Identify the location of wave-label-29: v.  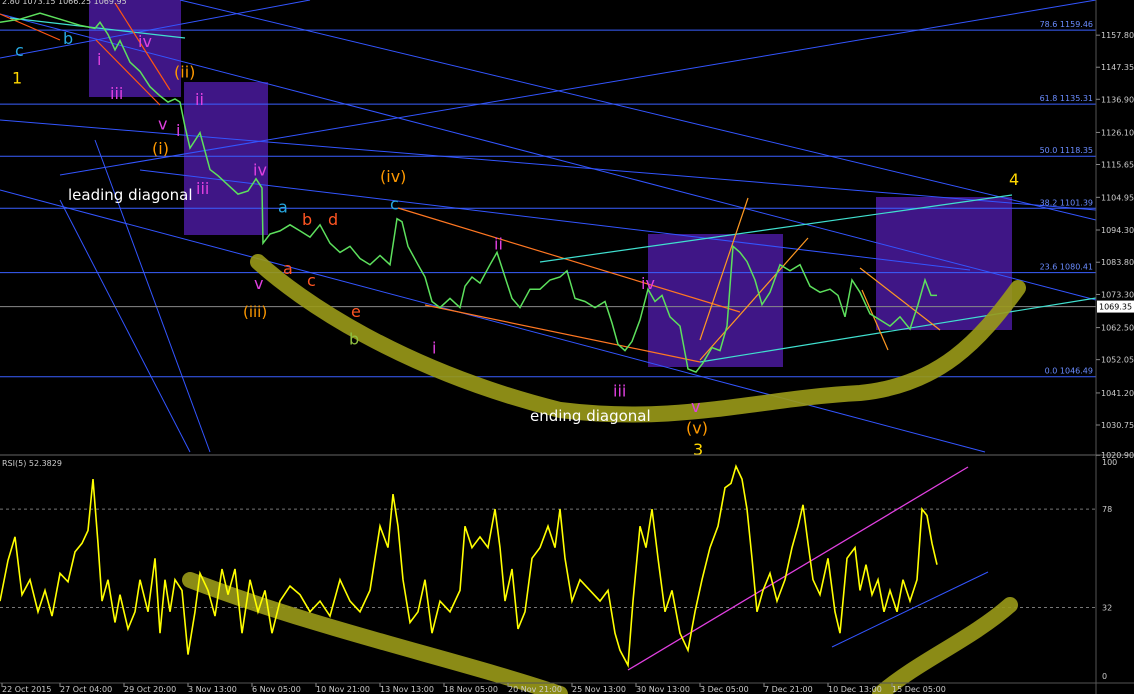
(695, 406).